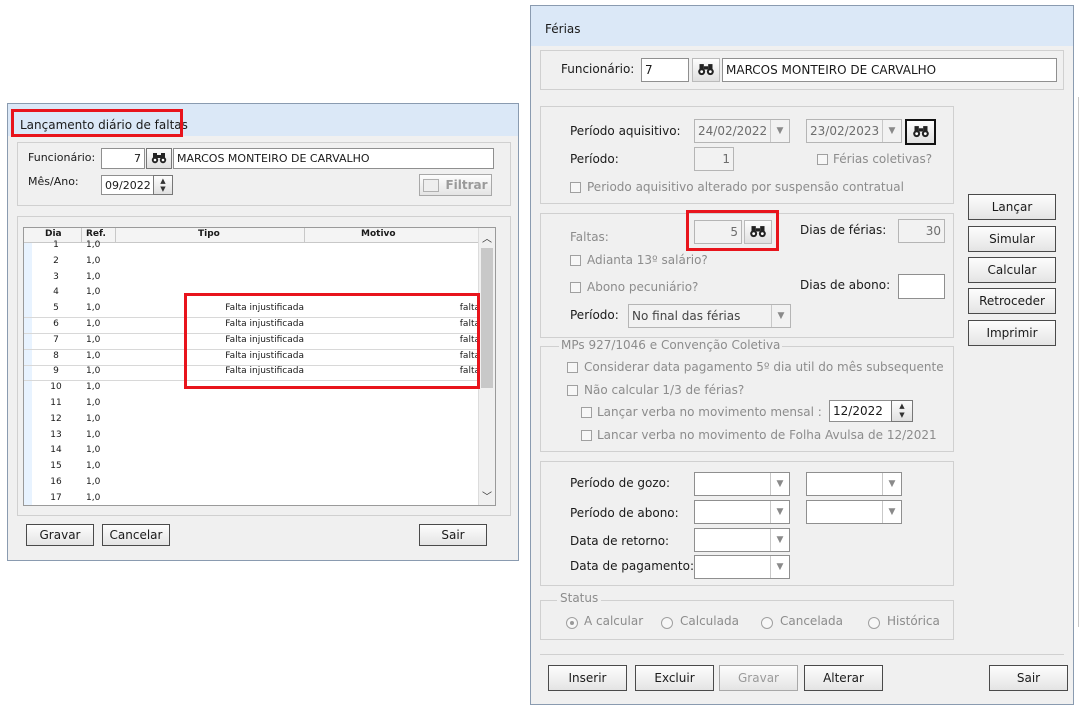  I want to click on nao-calcular-checkbox, so click(572, 390).